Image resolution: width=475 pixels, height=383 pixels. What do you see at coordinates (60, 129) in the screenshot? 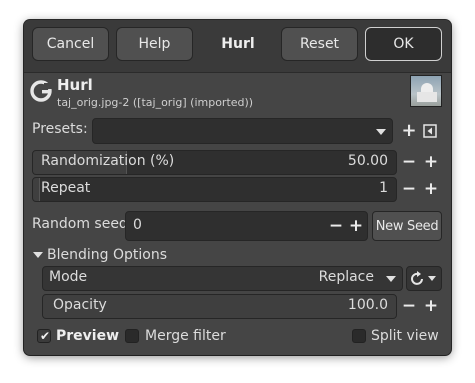
I see `presets-label: Presets:` at bounding box center [60, 129].